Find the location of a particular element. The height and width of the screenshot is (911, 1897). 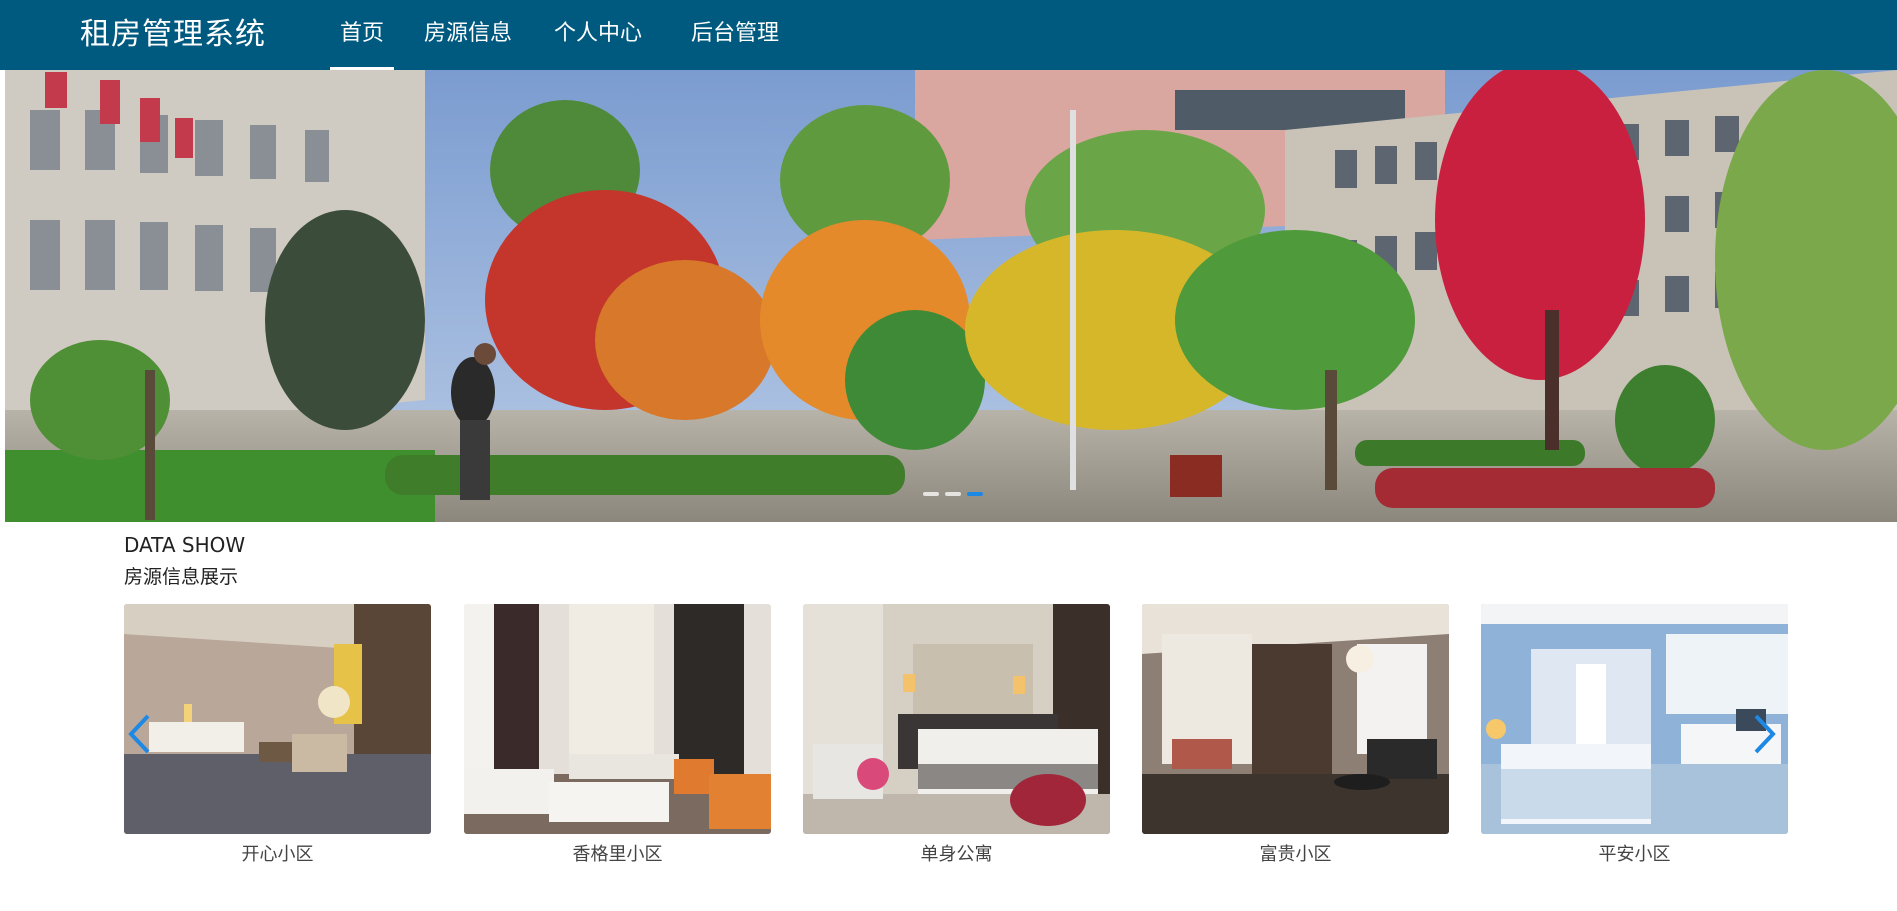

listing-name: 开心小区 is located at coordinates (277, 853).